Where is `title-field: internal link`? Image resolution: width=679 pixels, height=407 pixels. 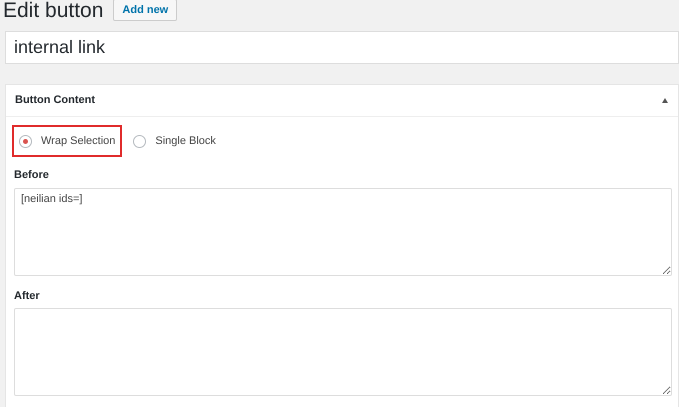
title-field: internal link is located at coordinates (342, 47).